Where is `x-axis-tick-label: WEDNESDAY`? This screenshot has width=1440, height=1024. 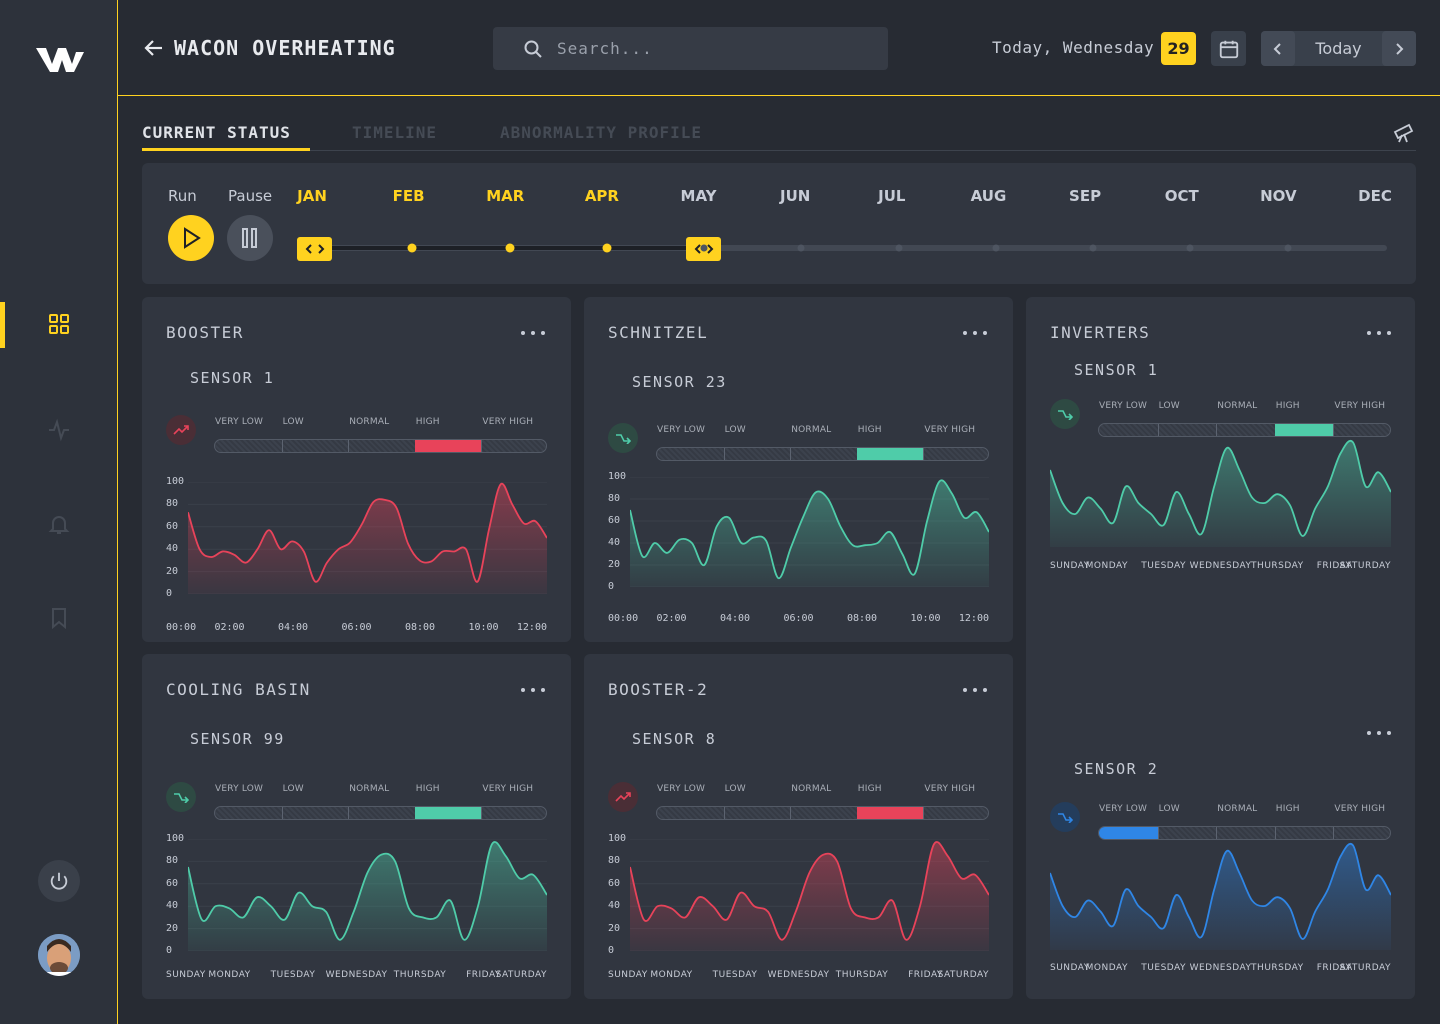 x-axis-tick-label: WEDNESDAY is located at coordinates (356, 975).